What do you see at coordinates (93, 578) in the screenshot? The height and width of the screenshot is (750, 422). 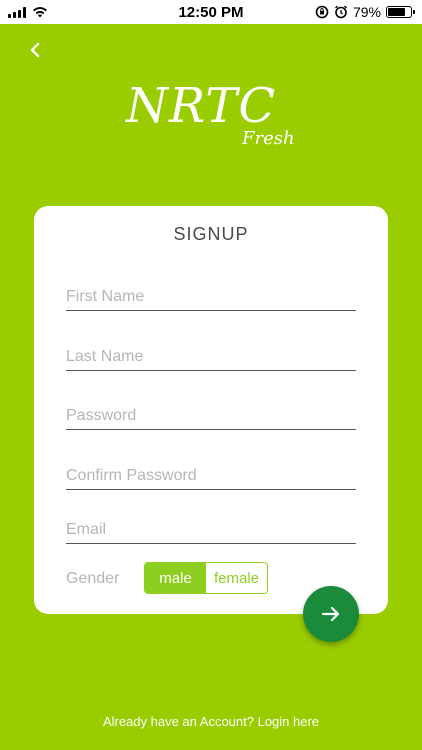 I see `gender-label: Gender` at bounding box center [93, 578].